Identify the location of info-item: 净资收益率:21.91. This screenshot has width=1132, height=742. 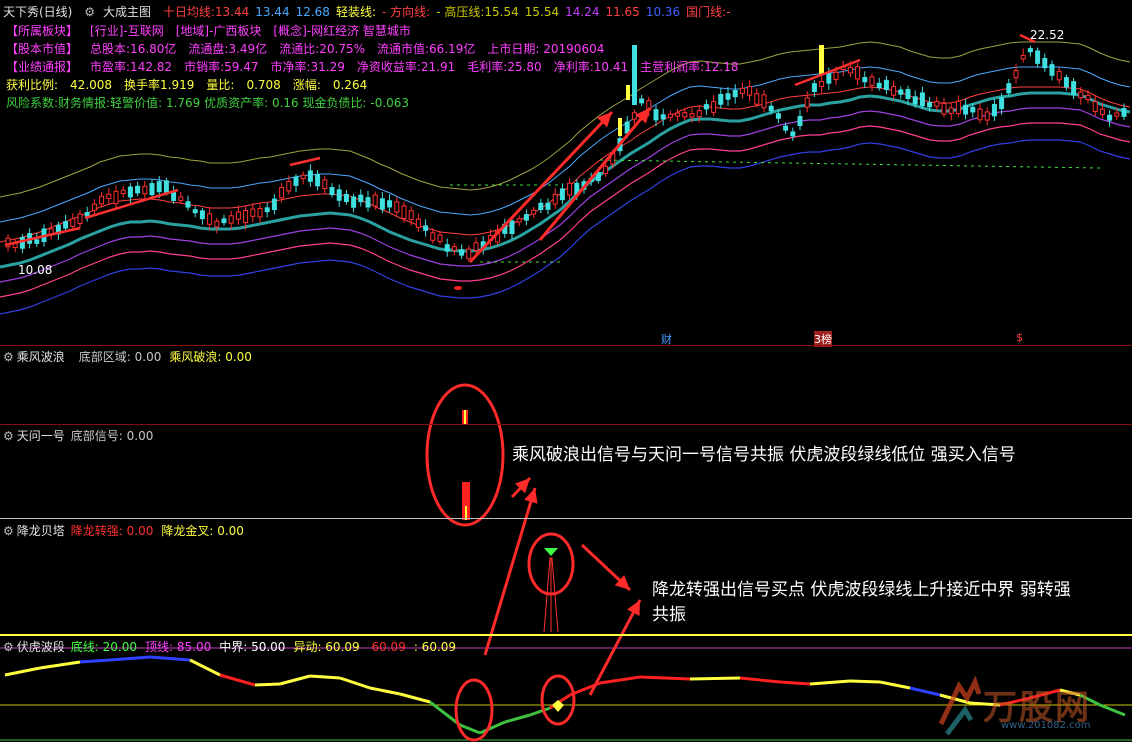
(406, 67).